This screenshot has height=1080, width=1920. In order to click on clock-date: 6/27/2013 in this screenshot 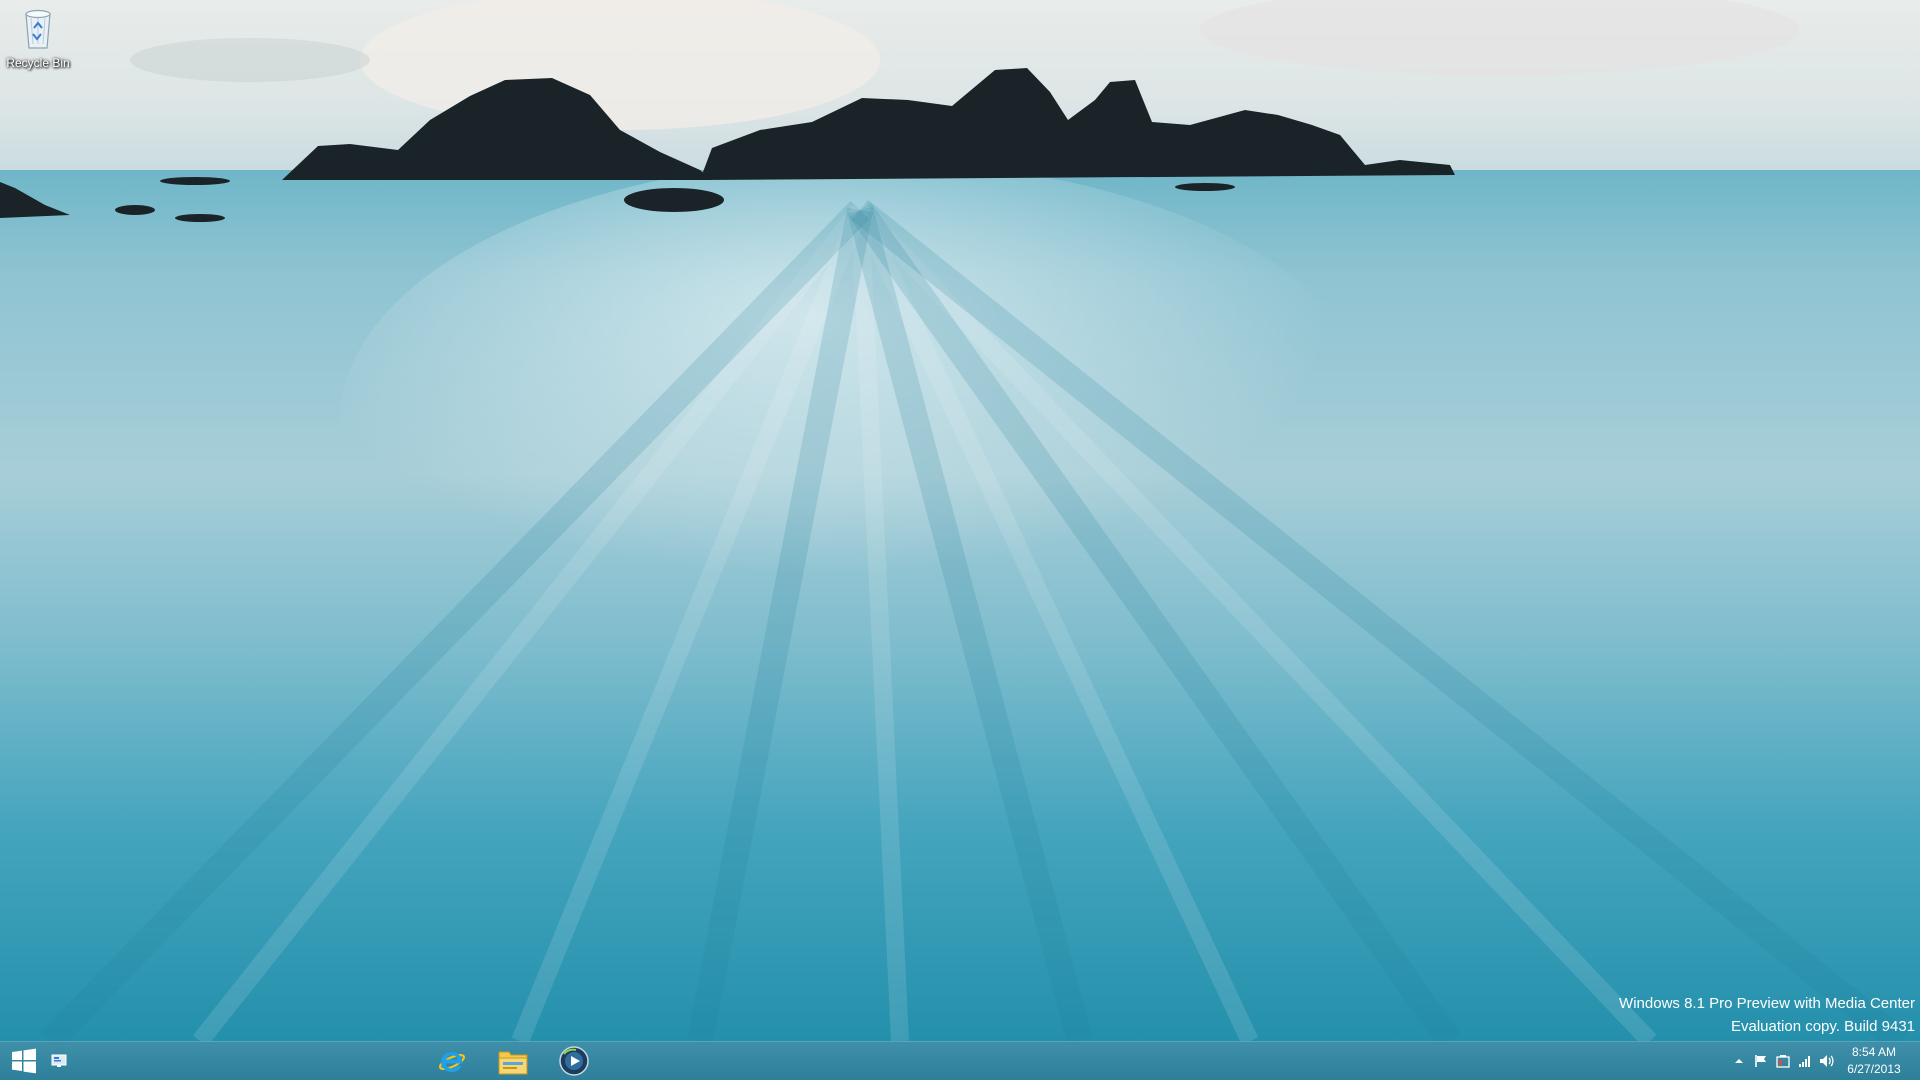, I will do `click(1874, 1069)`.